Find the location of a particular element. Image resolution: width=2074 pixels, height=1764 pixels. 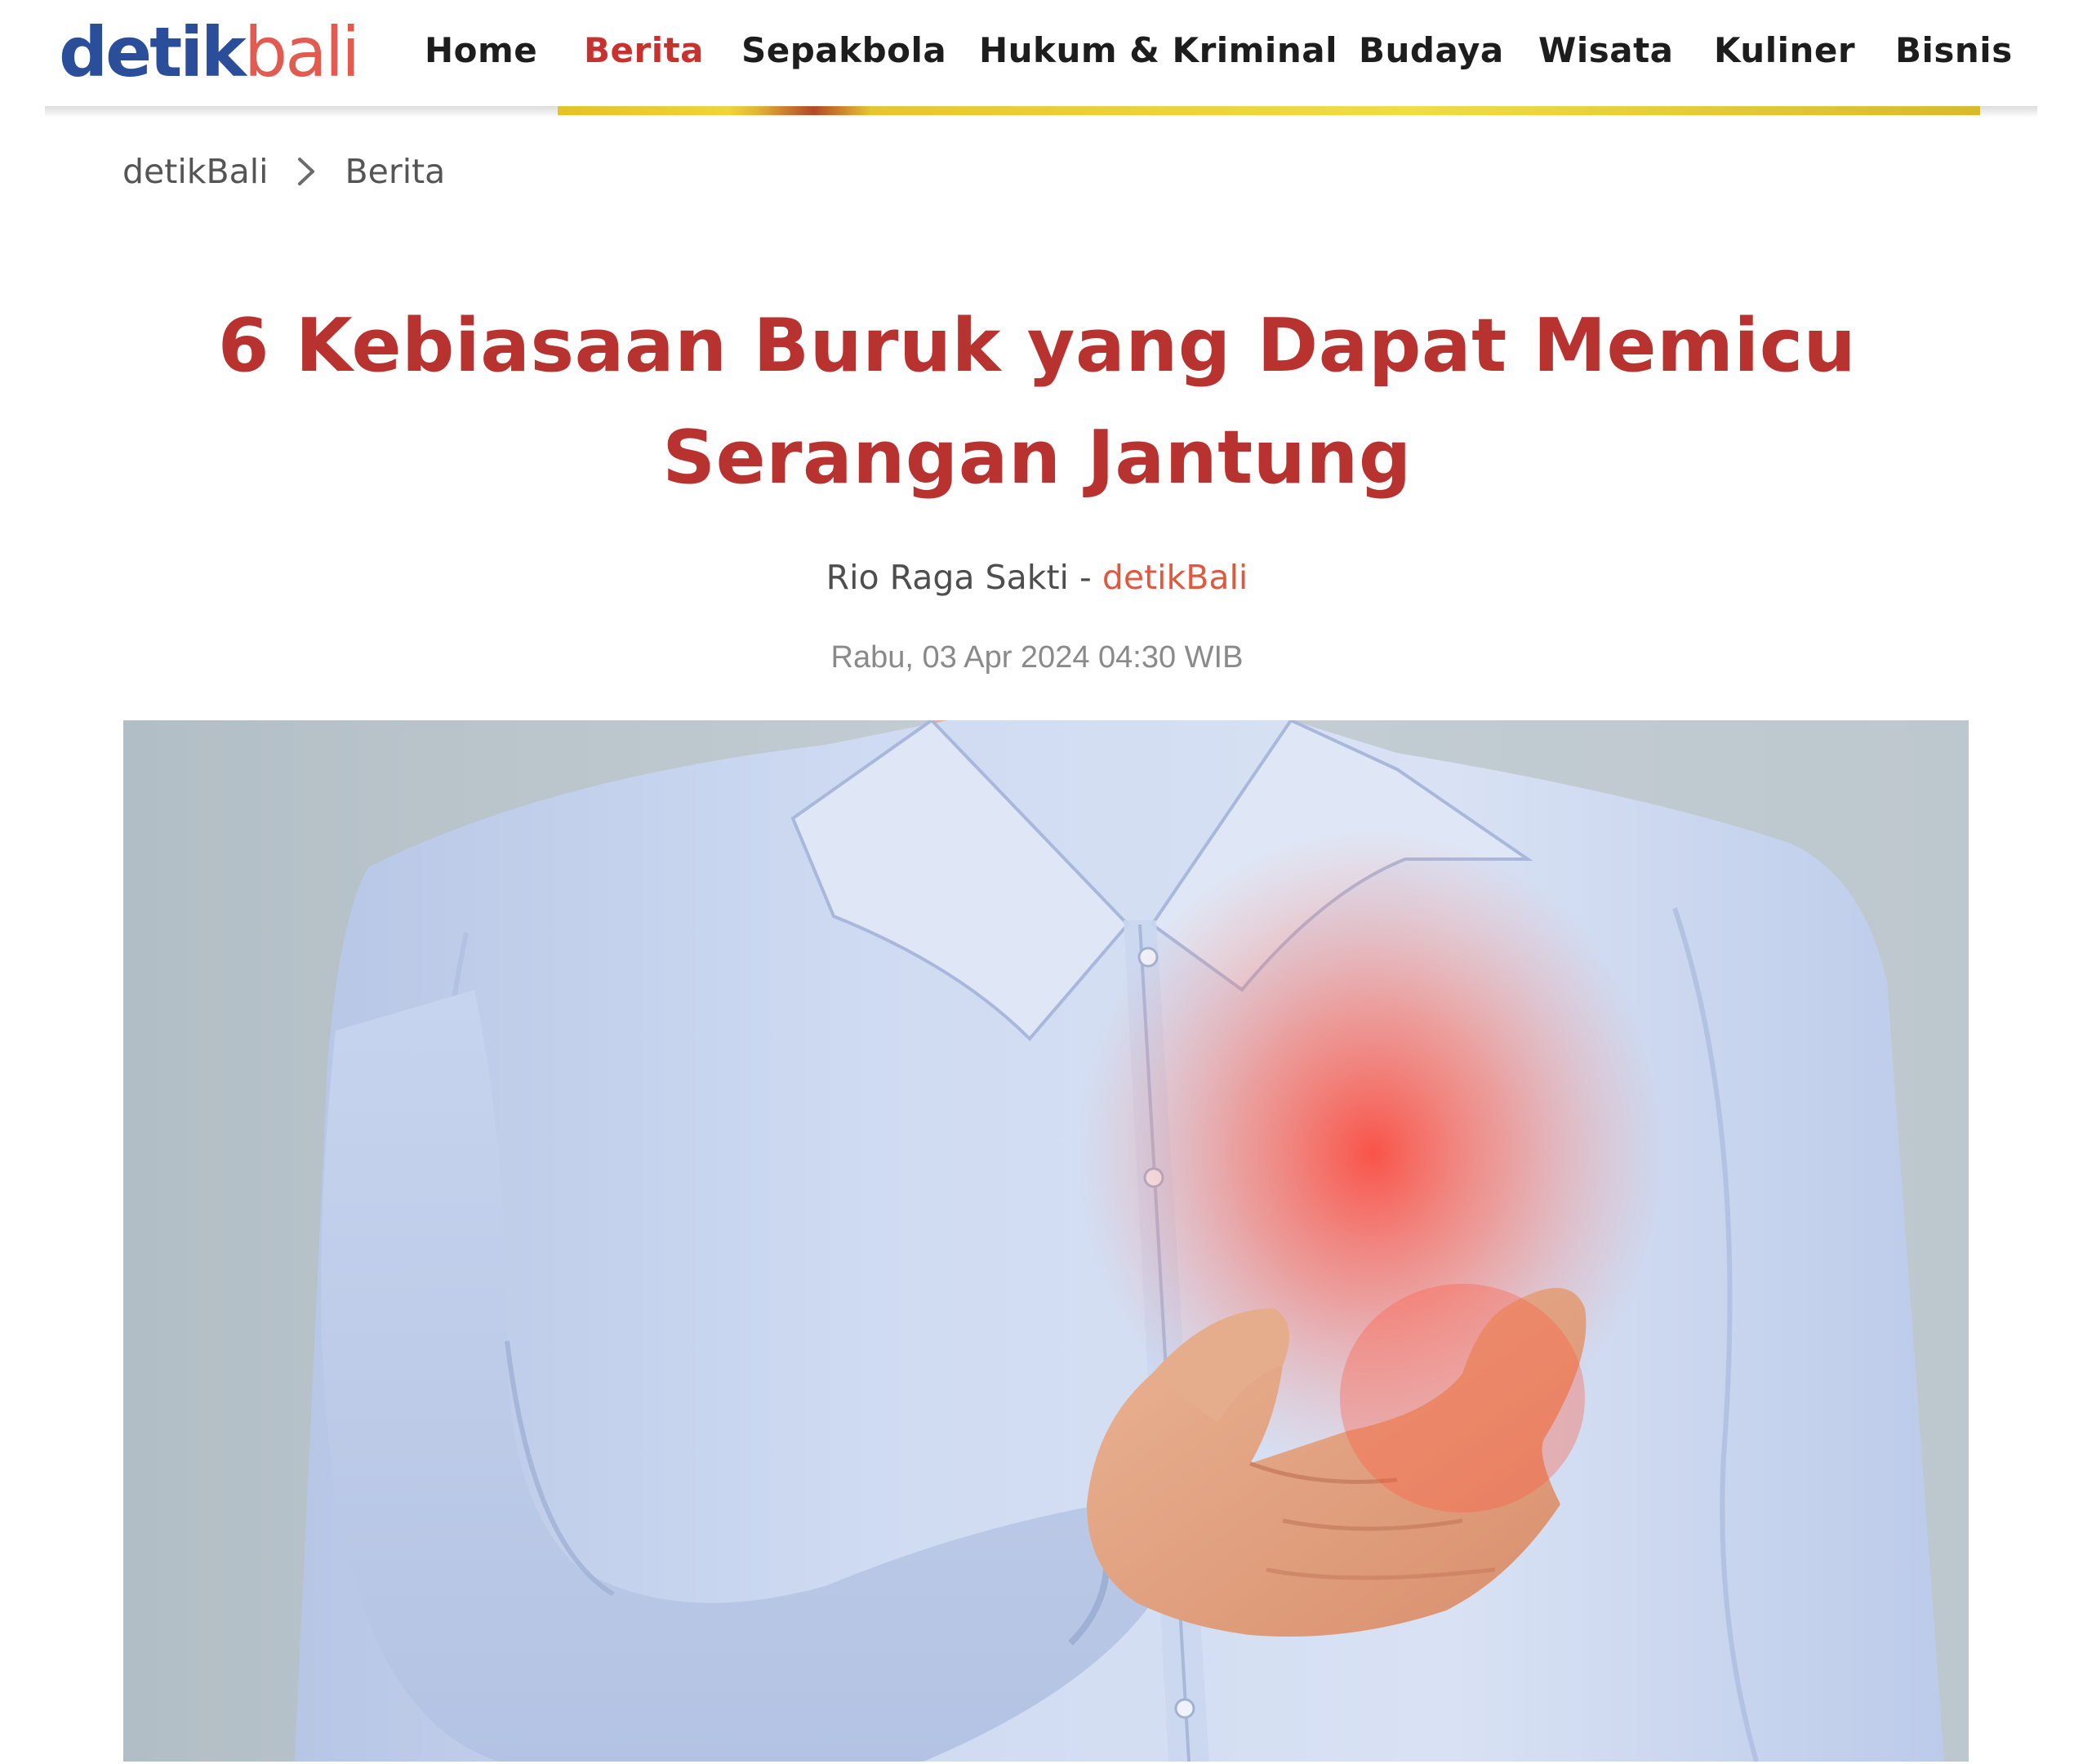

breadcrumb-item-detikbali: detikBali is located at coordinates (196, 171).